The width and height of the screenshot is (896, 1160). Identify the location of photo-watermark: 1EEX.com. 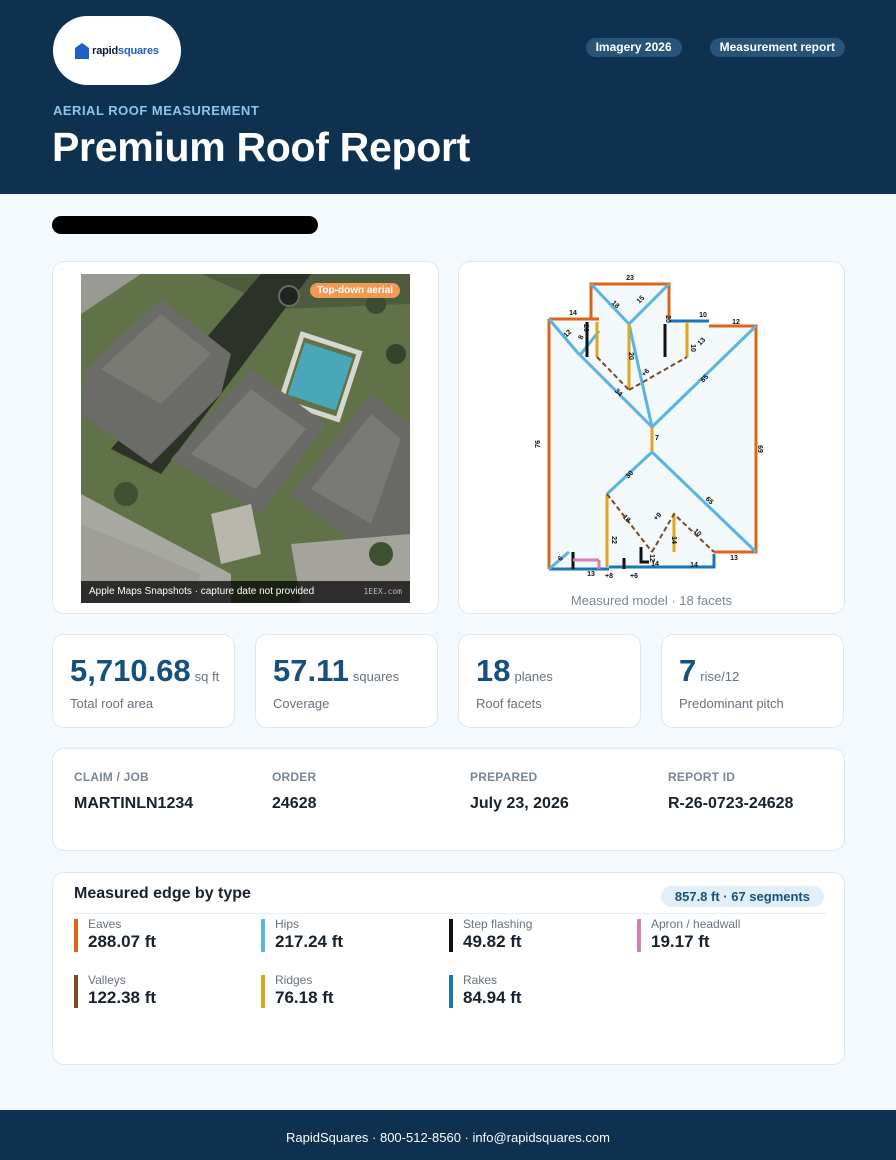
(382, 591).